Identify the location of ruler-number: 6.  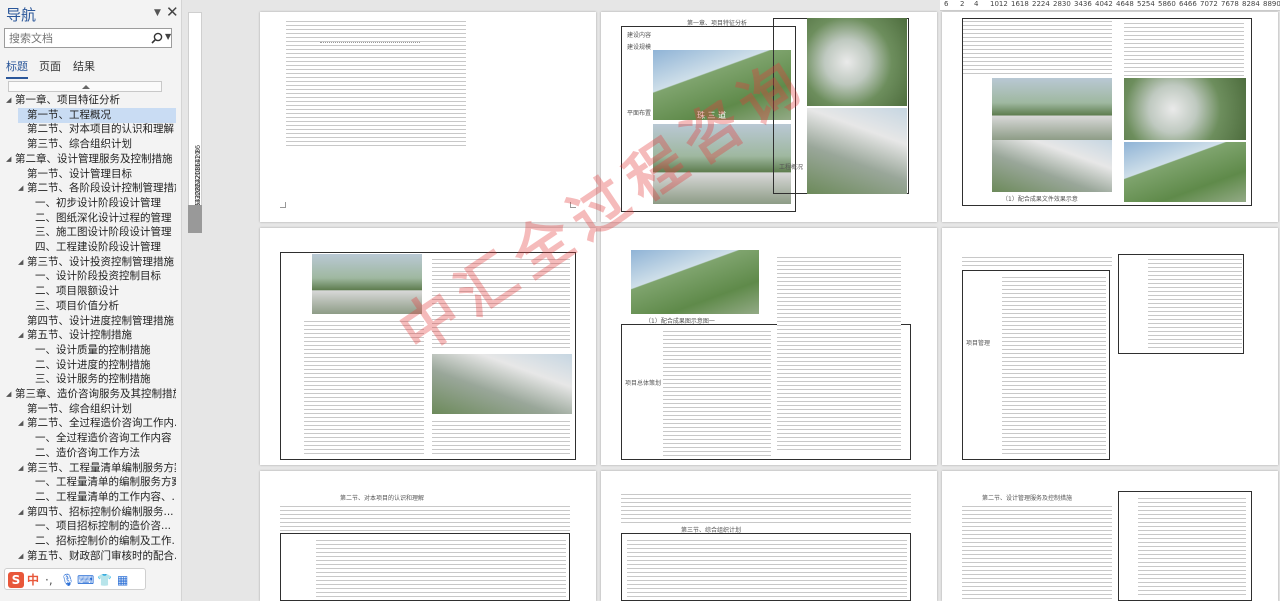
(946, 4).